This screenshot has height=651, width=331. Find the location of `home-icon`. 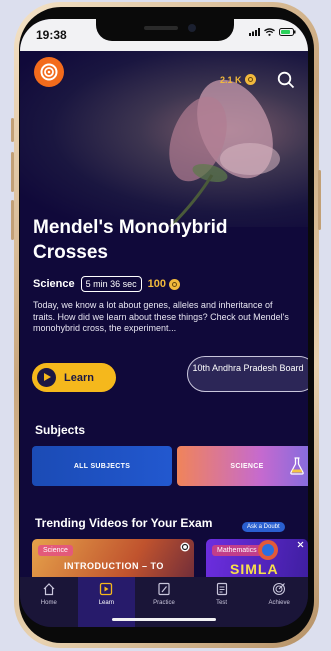

home-icon is located at coordinates (49, 589).